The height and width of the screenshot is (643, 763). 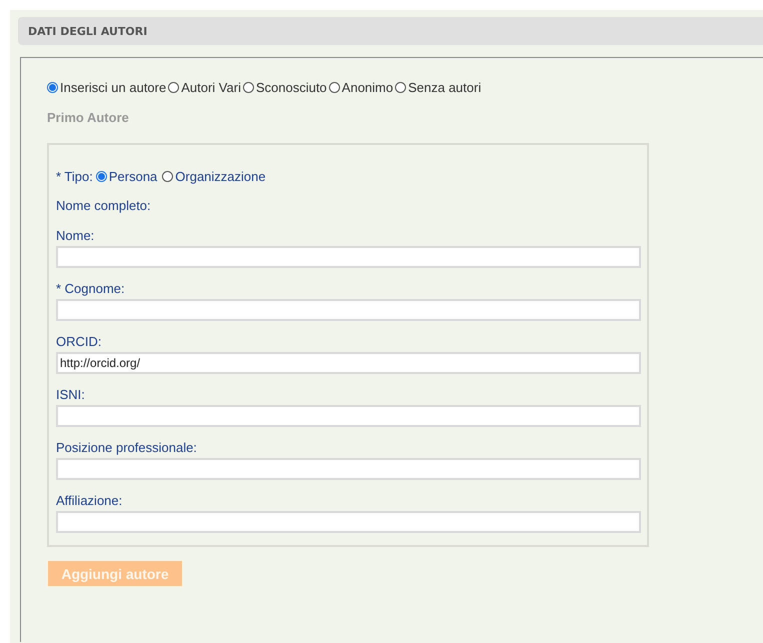 I want to click on author-mode-option: Autori Vari, so click(x=204, y=87).